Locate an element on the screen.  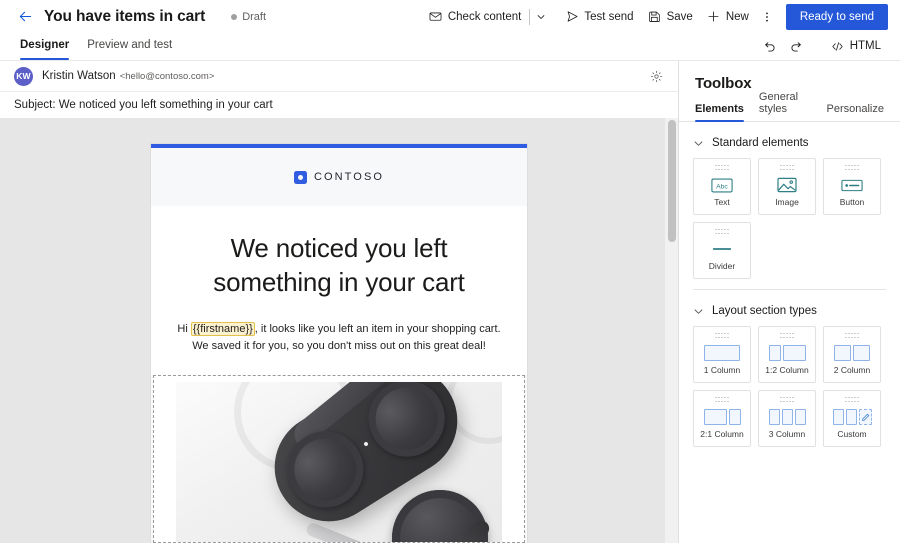
button-icon is located at coordinates (852, 185).